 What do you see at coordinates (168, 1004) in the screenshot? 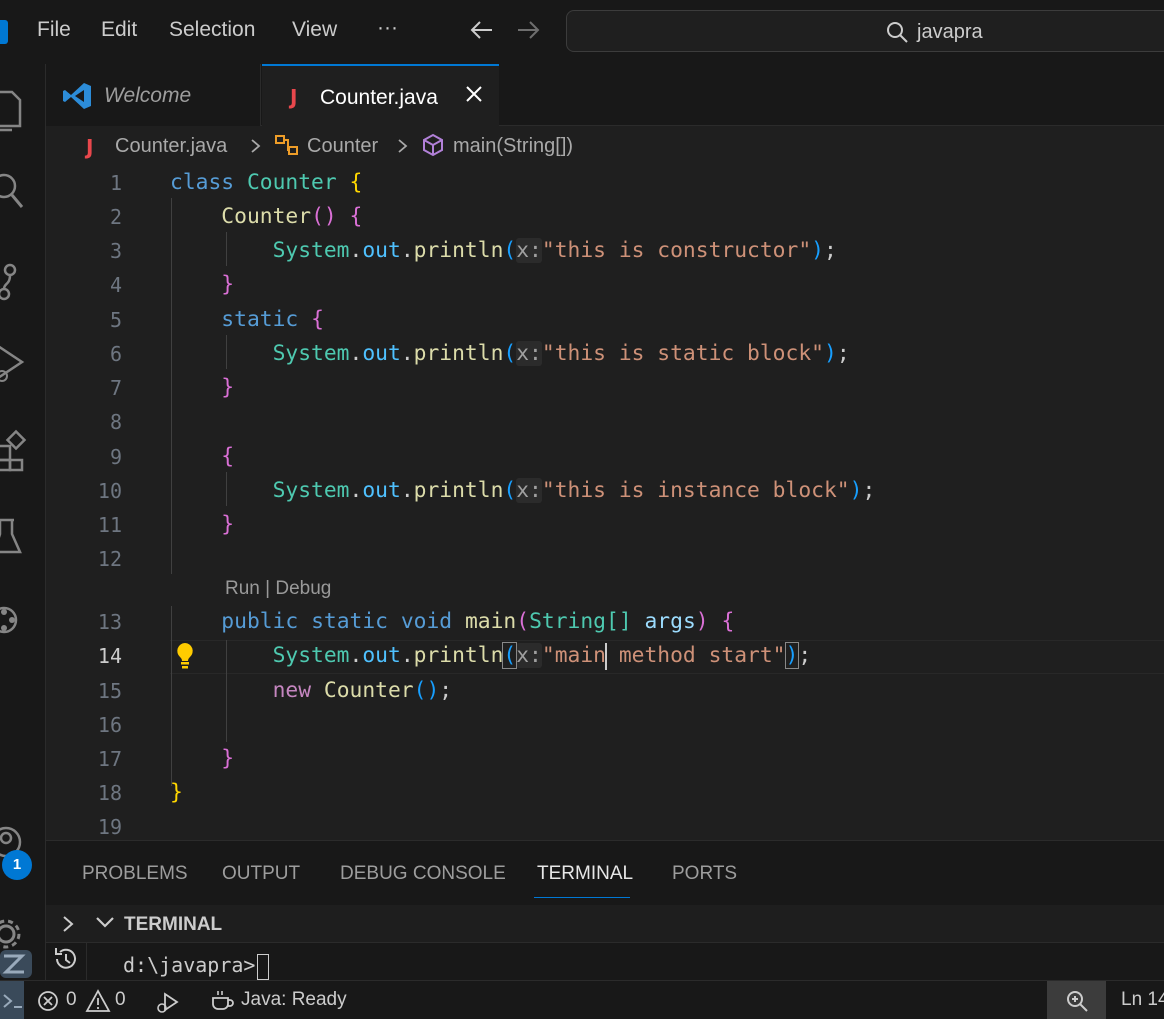
I see `debug-run-icon` at bounding box center [168, 1004].